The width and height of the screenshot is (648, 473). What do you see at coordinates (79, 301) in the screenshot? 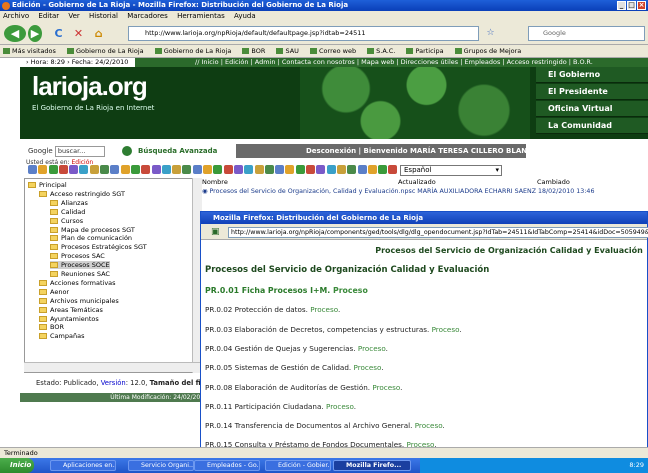
I see `tree-item: Archivos municipales` at bounding box center [79, 301].